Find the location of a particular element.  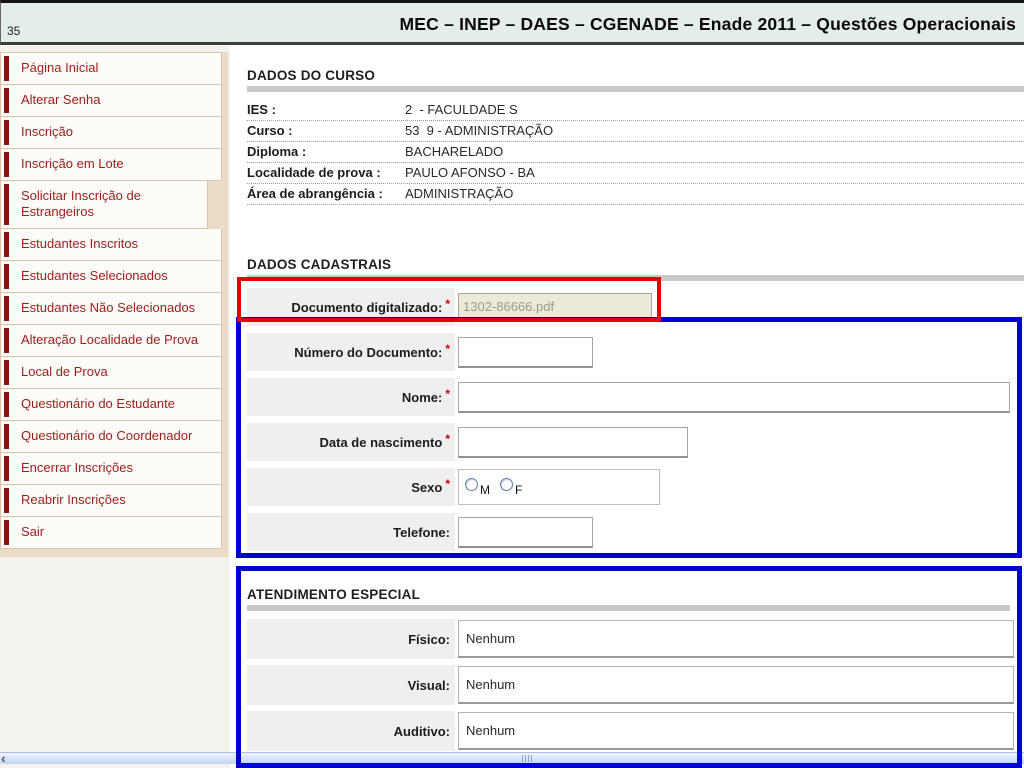

course-row-diploma: Diploma : BACHARELADO is located at coordinates (635, 152).